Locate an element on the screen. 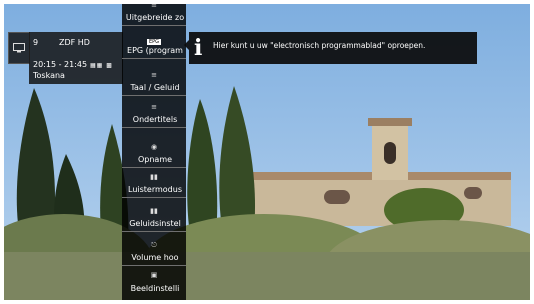  menu-item-label: Beeldinstelli is located at coordinates (155, 288).